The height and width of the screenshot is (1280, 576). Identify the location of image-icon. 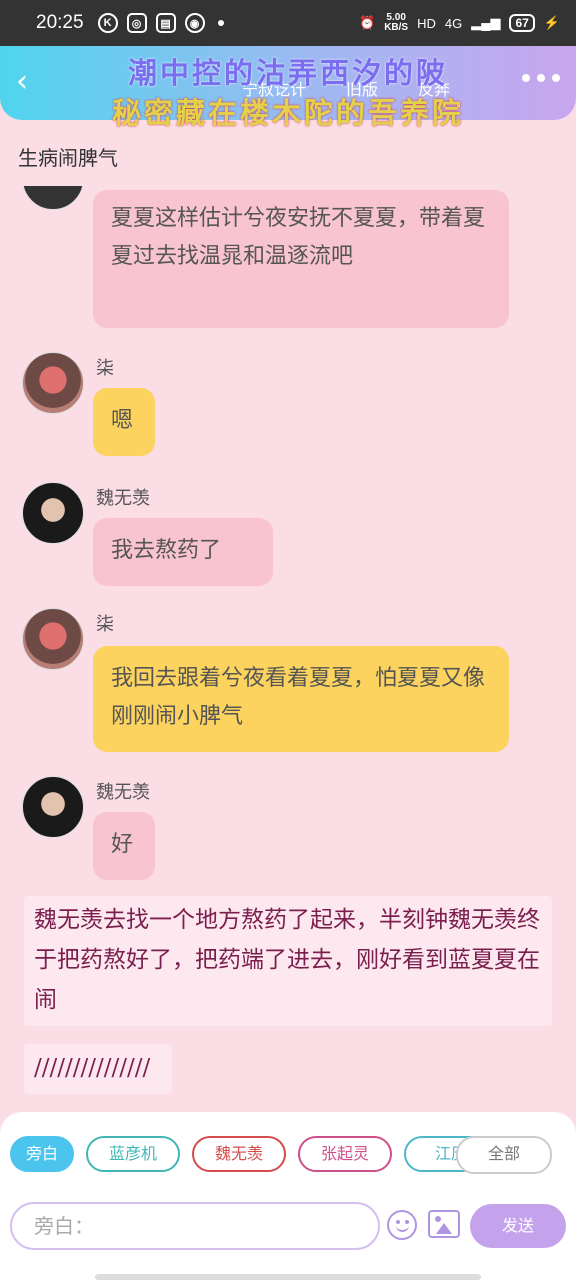
(444, 1224).